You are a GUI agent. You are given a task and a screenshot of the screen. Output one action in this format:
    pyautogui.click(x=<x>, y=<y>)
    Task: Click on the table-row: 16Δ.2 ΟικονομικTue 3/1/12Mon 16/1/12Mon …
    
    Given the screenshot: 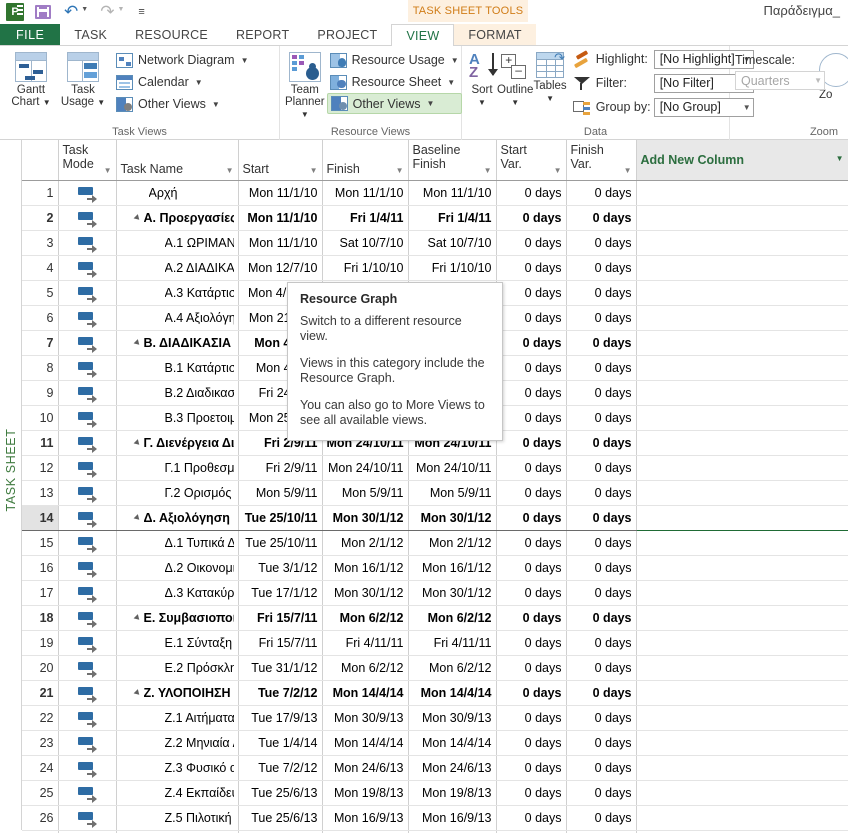 What is the action you would take?
    pyautogui.click(x=435, y=568)
    